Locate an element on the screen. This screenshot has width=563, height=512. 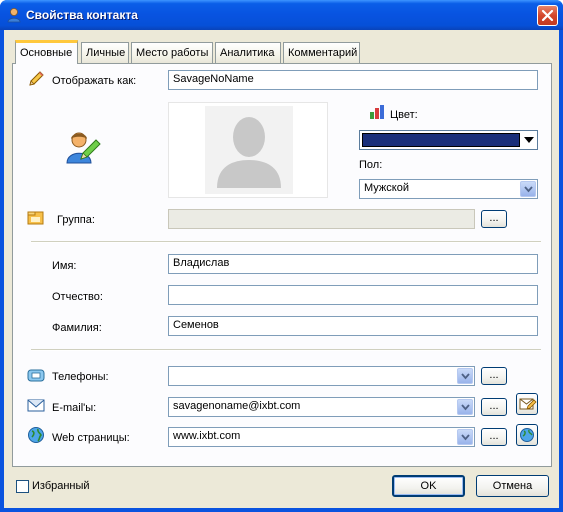
compose-mail-icon is located at coordinates (528, 404).